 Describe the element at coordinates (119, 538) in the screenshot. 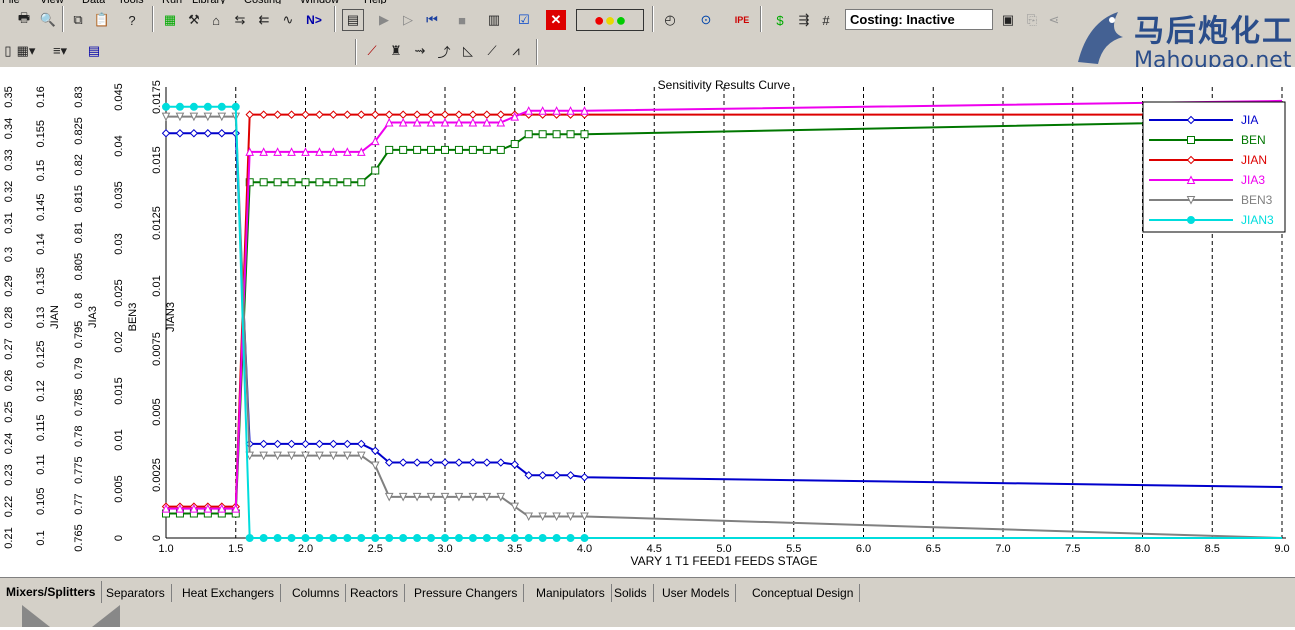

I see `y-tick-label: 0` at that location.